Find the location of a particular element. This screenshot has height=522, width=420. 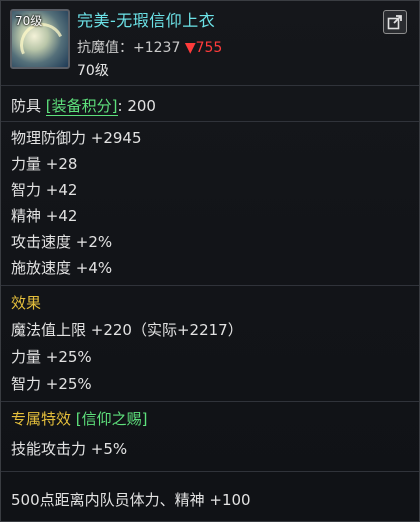

special-effect-line: 技能攻击力 +5% is located at coordinates (69, 449).